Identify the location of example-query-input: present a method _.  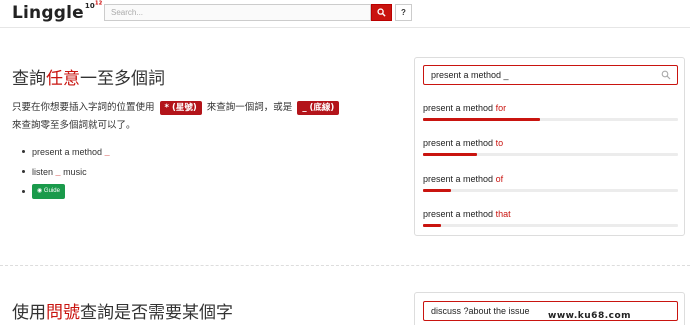
(550, 75).